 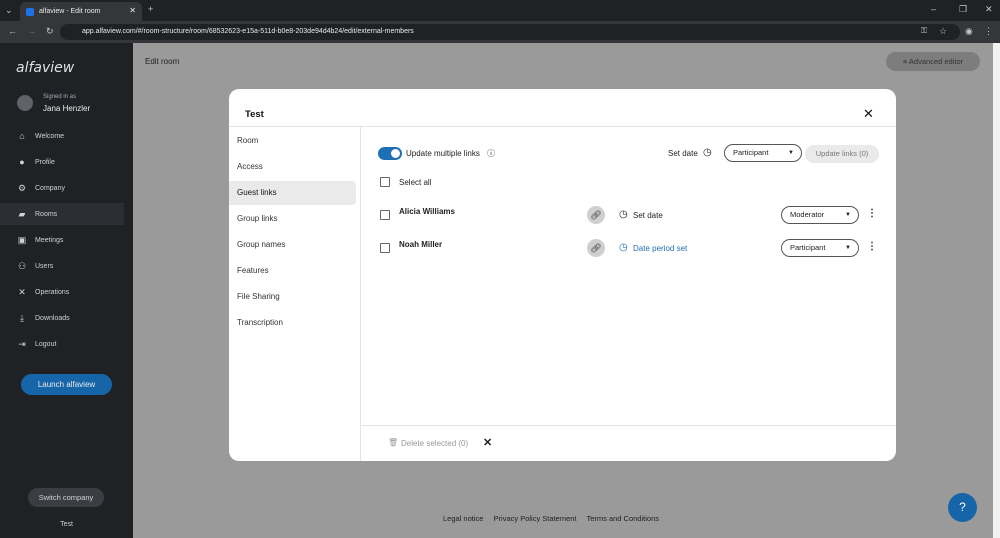 I want to click on tab-group-links: Group links, so click(x=292, y=219).